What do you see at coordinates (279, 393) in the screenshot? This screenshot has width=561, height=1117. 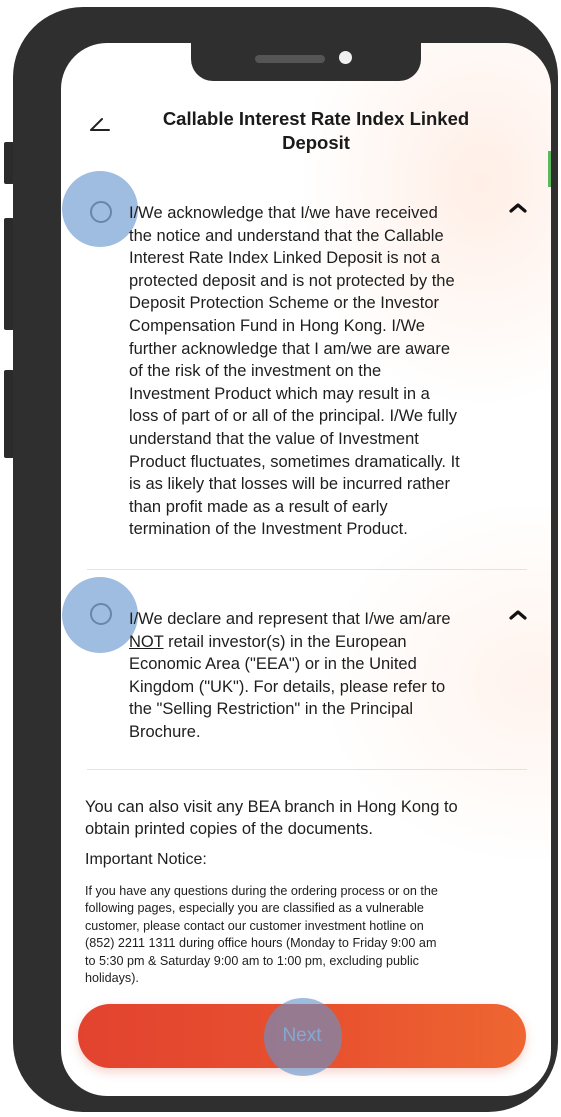 I see `text-line: Investment Product which may result in a` at bounding box center [279, 393].